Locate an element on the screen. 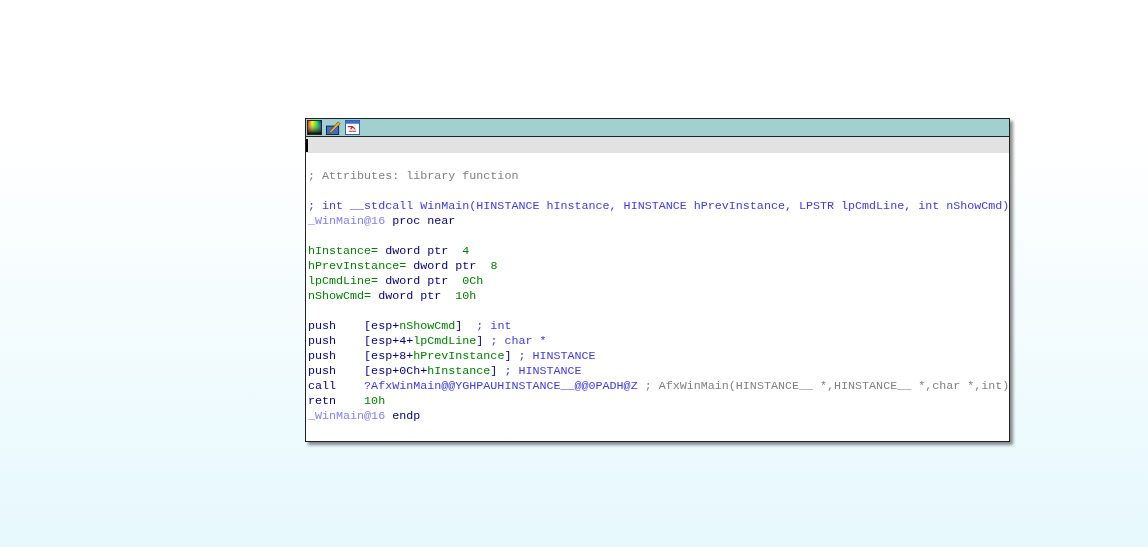  code-line: push [esp+0Ch+hInstance] ; HINSTANCE is located at coordinates (445, 371).